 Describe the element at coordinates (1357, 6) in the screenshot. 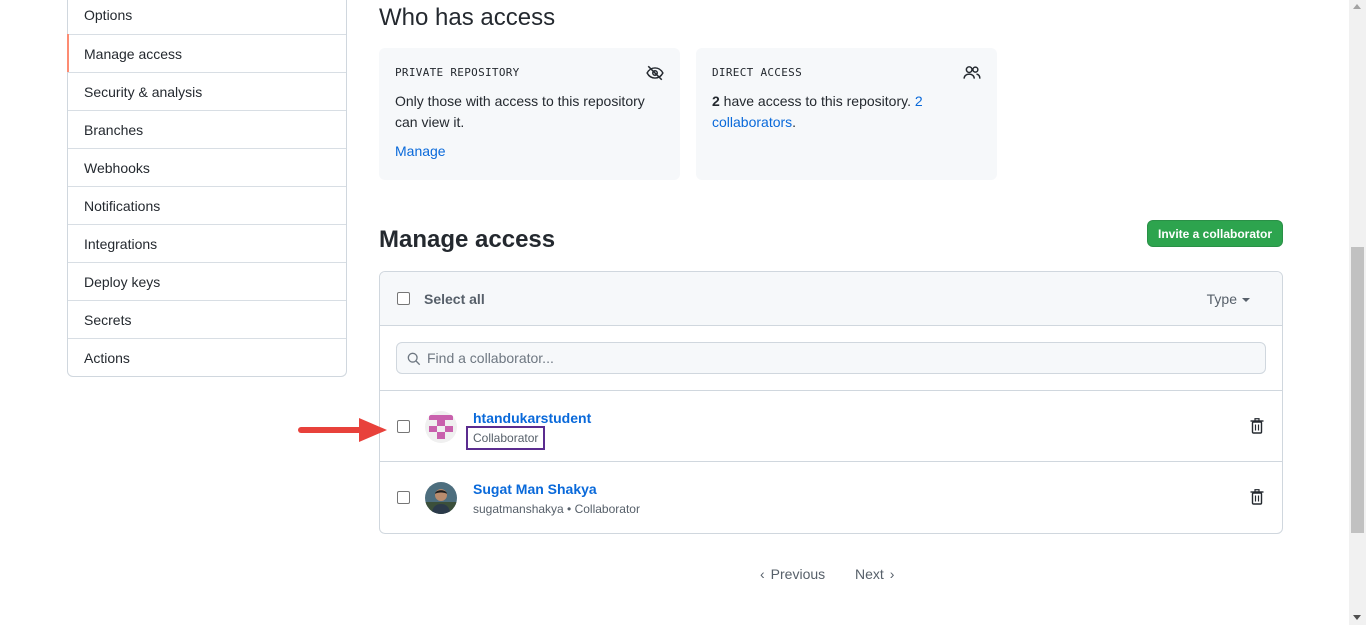

I see `scroll-up-icon` at that location.